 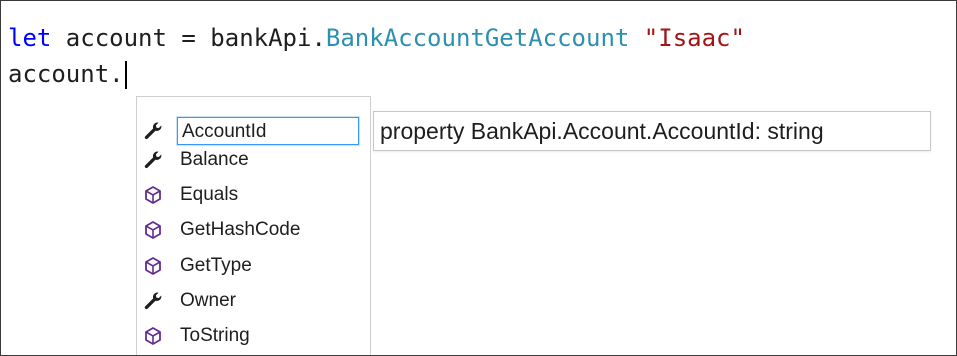 What do you see at coordinates (253, 301) in the screenshot?
I see `completion-item-owner: Owner` at bounding box center [253, 301].